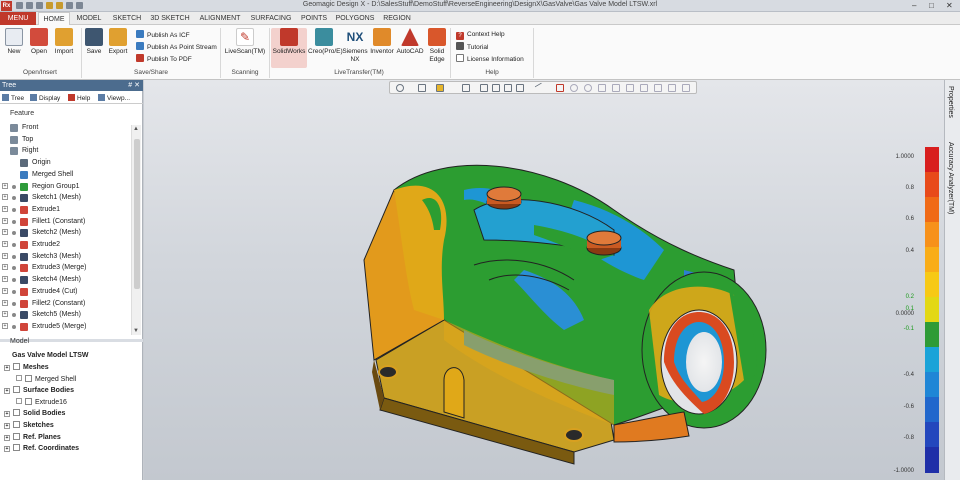  What do you see at coordinates (65, 267) in the screenshot?
I see `feature-row: + Extrude3 (Merge)` at bounding box center [65, 267].